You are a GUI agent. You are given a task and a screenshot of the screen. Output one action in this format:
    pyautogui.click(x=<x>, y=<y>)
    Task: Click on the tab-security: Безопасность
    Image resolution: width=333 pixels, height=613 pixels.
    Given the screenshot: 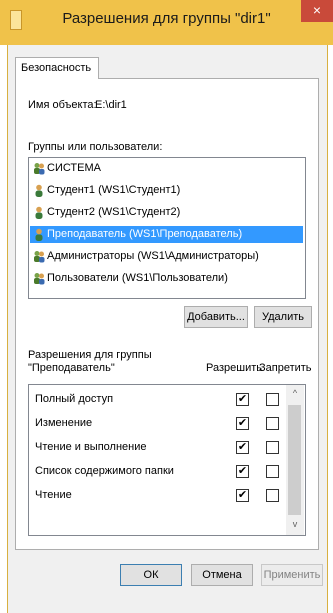 What is the action you would take?
    pyautogui.click(x=57, y=68)
    